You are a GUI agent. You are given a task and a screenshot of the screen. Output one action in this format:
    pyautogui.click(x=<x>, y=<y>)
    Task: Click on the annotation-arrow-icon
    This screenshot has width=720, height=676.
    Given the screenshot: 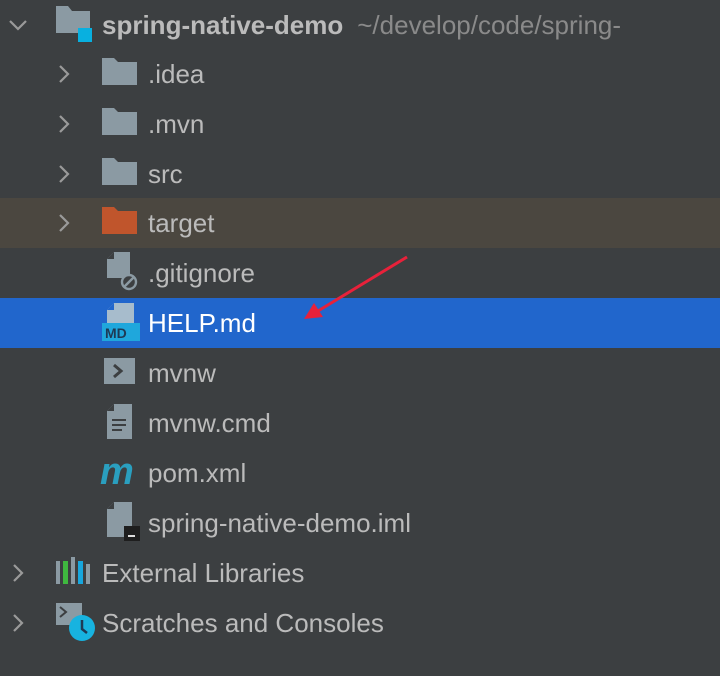 What is the action you would take?
    pyautogui.click(x=356, y=287)
    